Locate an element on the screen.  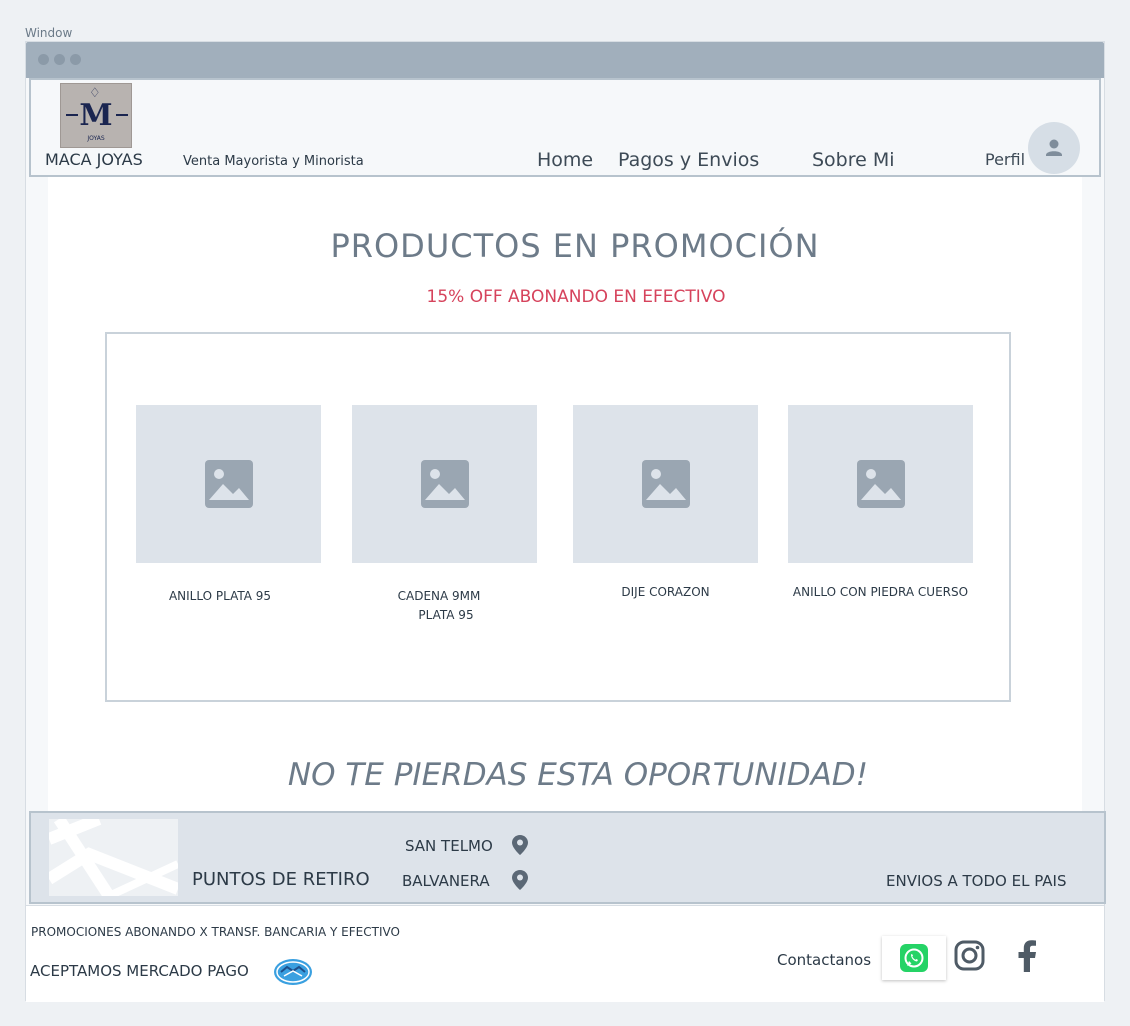
logo-bar-right is located at coordinates (122, 115).